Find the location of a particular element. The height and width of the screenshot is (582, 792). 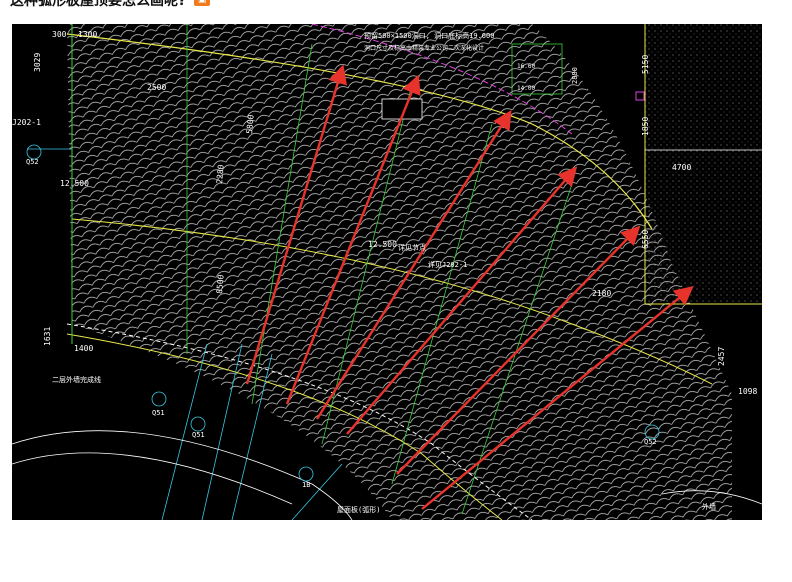

grid-label-q52: Q52 is located at coordinates (32, 162).